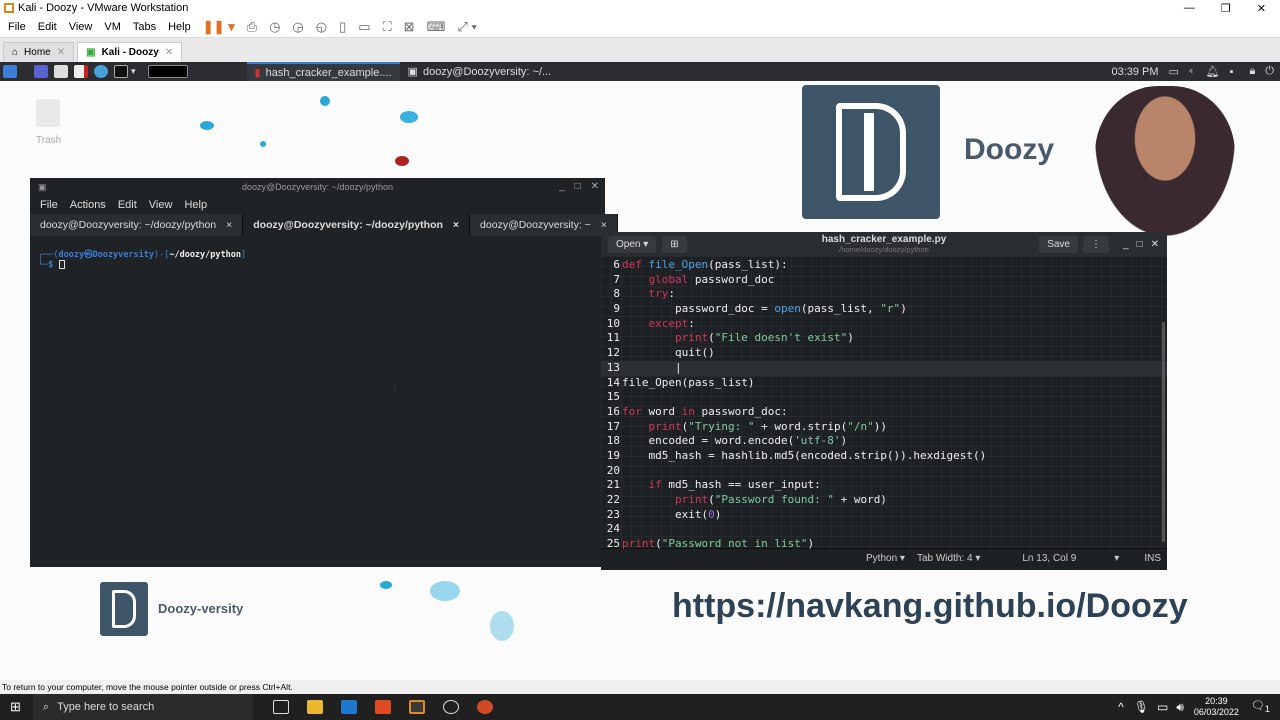  What do you see at coordinates (61, 71) in the screenshot?
I see `file-manager-icon` at bounding box center [61, 71].